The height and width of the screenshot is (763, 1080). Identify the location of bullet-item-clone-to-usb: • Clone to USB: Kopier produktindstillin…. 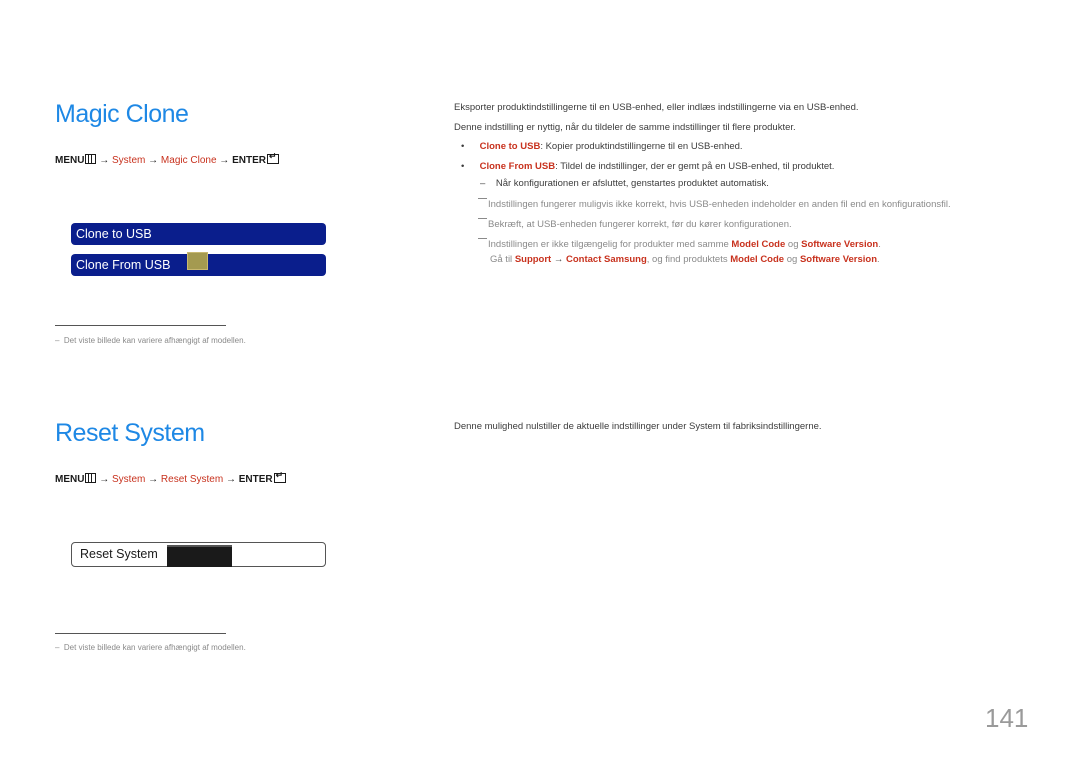
(602, 146).